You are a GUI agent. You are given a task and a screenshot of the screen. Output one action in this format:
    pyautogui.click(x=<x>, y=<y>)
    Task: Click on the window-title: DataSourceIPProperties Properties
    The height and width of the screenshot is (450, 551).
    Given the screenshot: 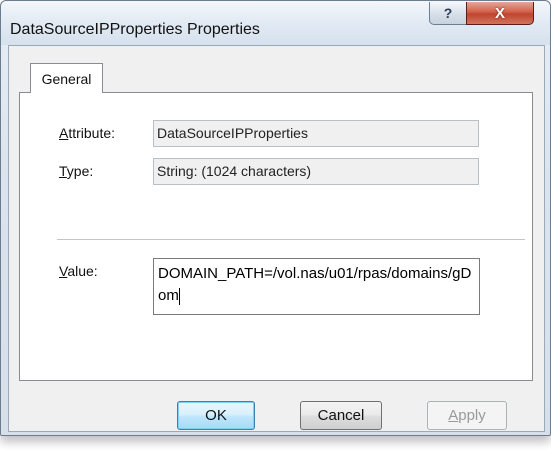 What is the action you would take?
    pyautogui.click(x=135, y=29)
    